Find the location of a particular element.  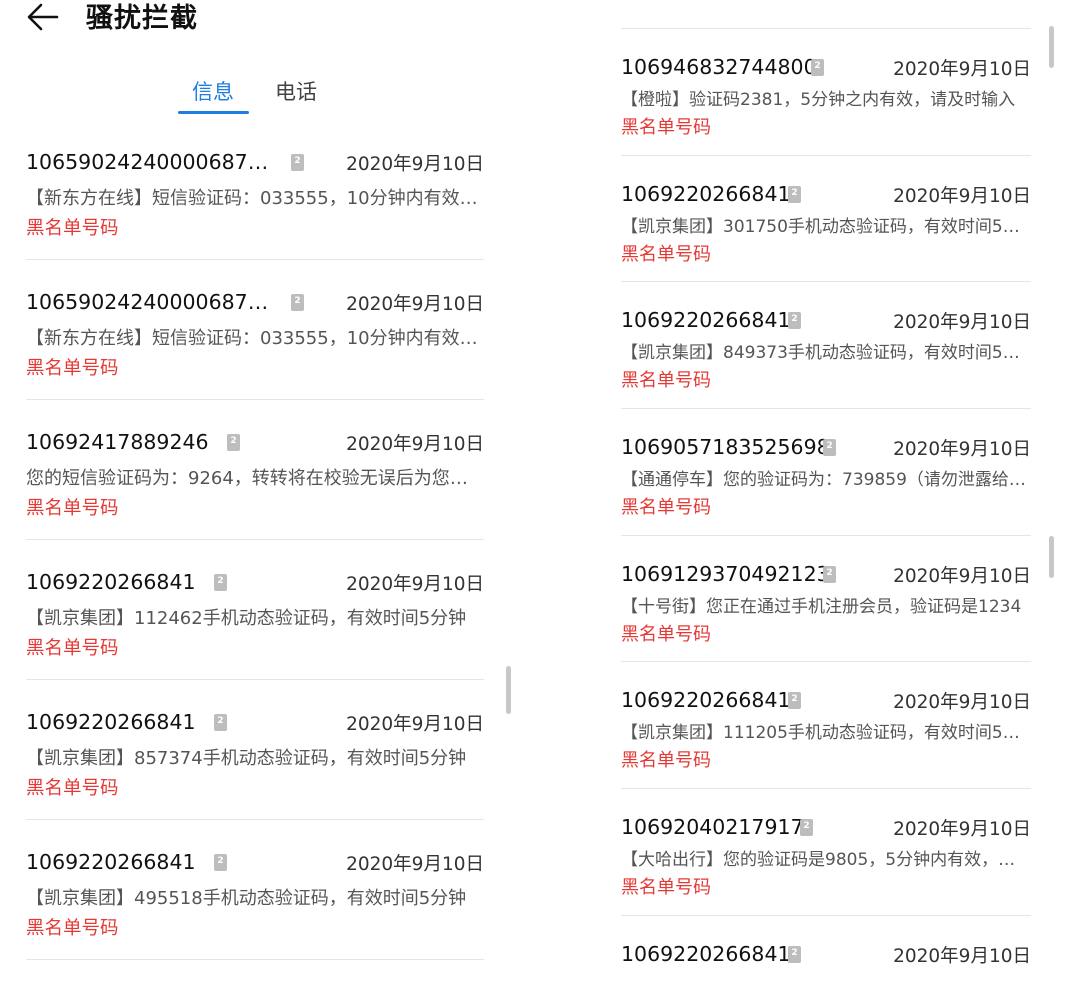

message-header: 10692040217917 2020年9月10日 is located at coordinates (826, 828).